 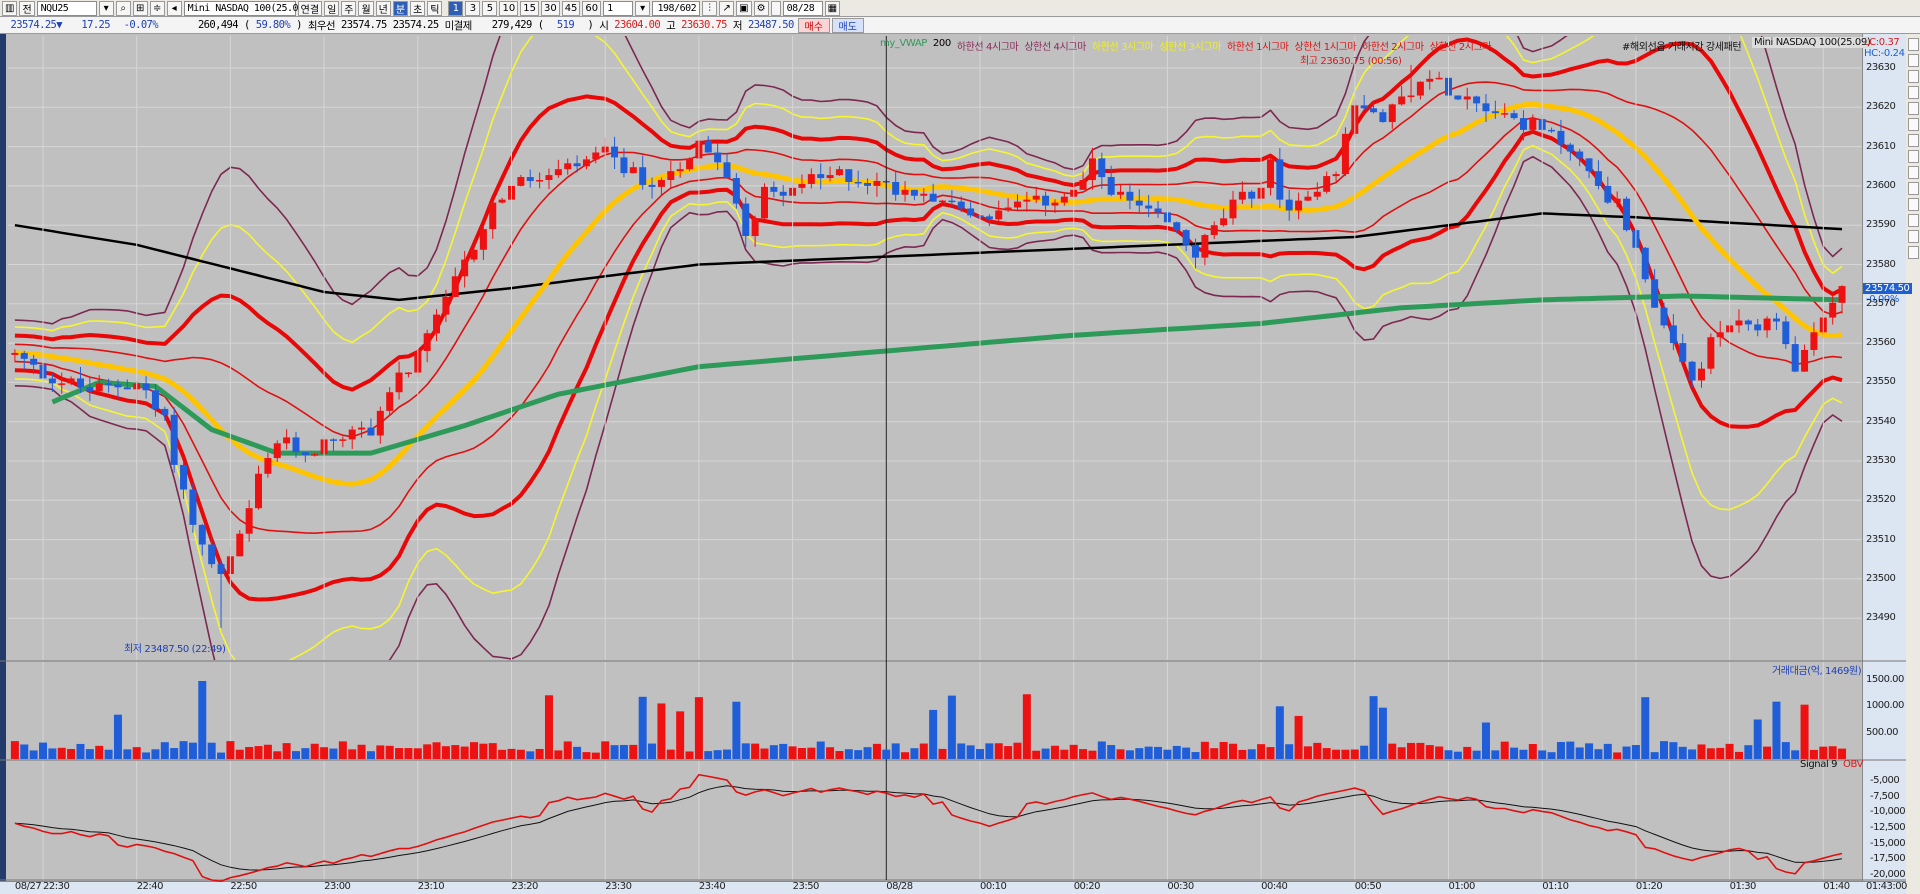 What do you see at coordinates (1882, 42) in the screenshot?
I see `lc-value: LC:0.37` at bounding box center [1882, 42].